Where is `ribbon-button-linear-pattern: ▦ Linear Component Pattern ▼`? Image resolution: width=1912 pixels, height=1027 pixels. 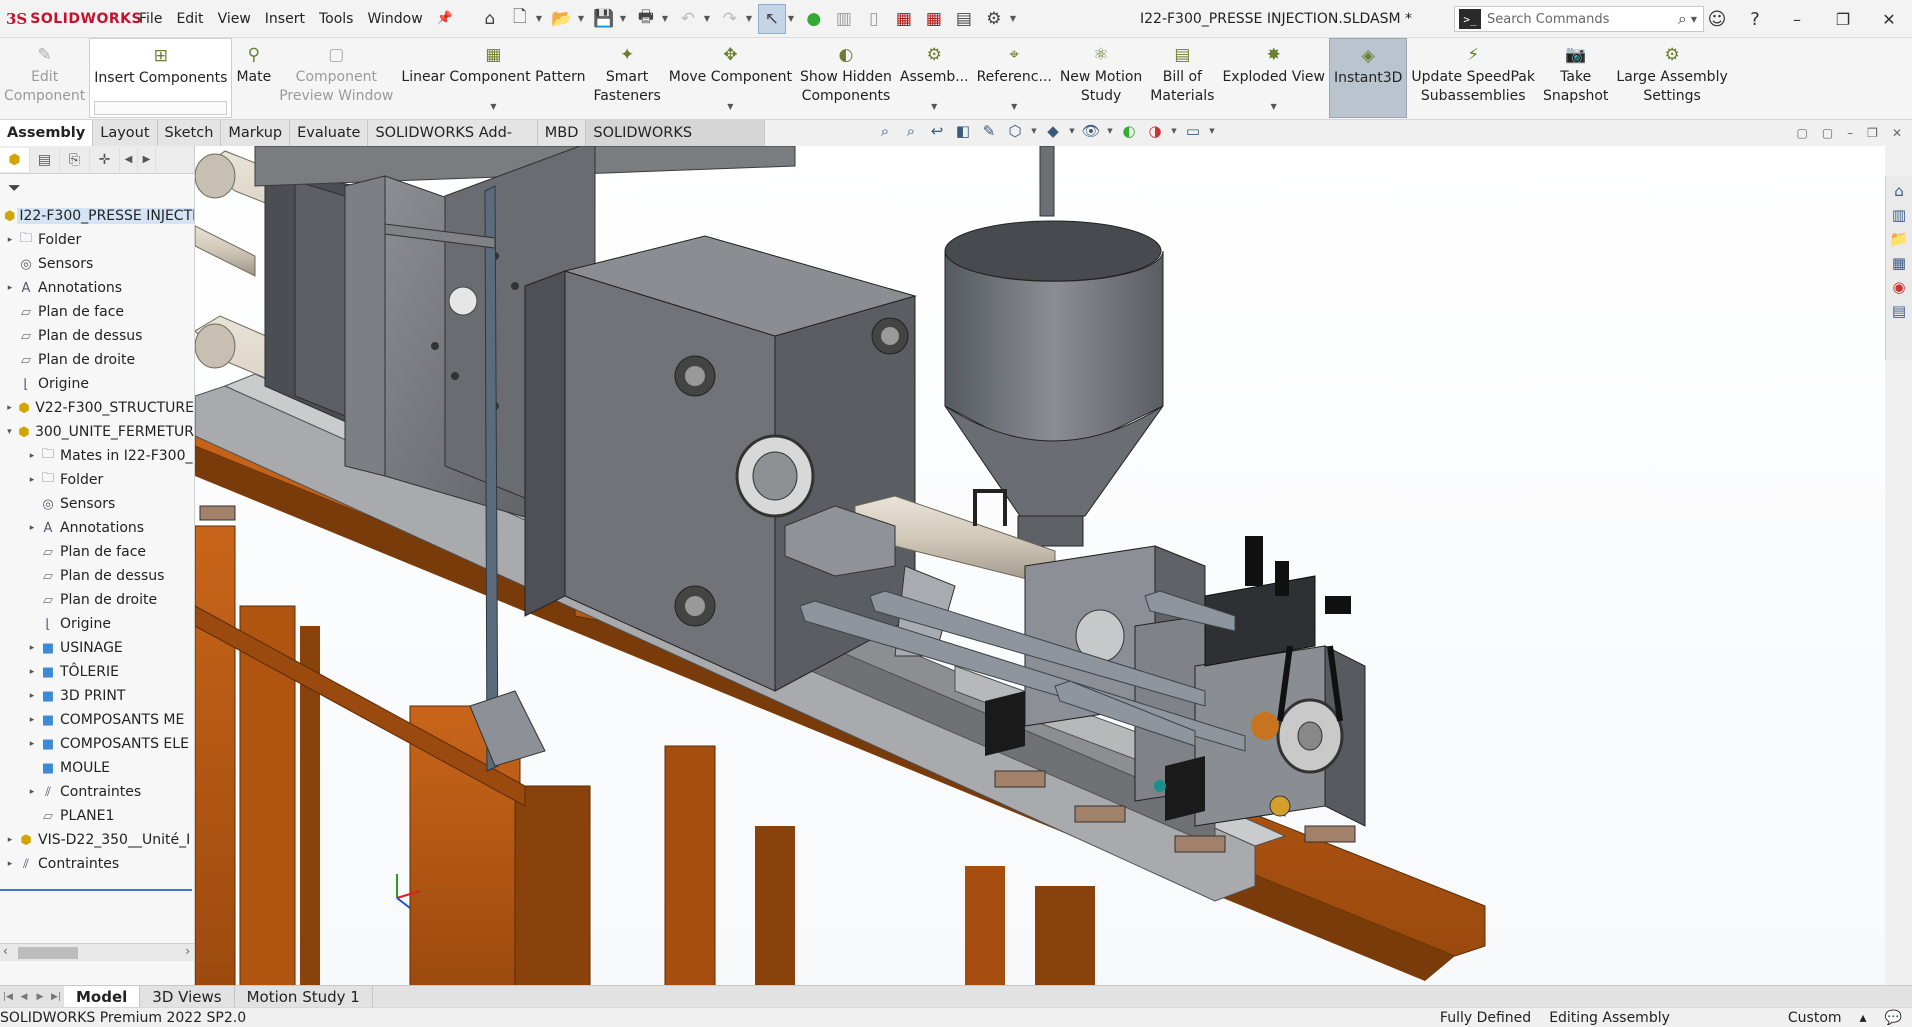 ribbon-button-linear-pattern: ▦ Linear Component Pattern ▼ is located at coordinates (493, 78).